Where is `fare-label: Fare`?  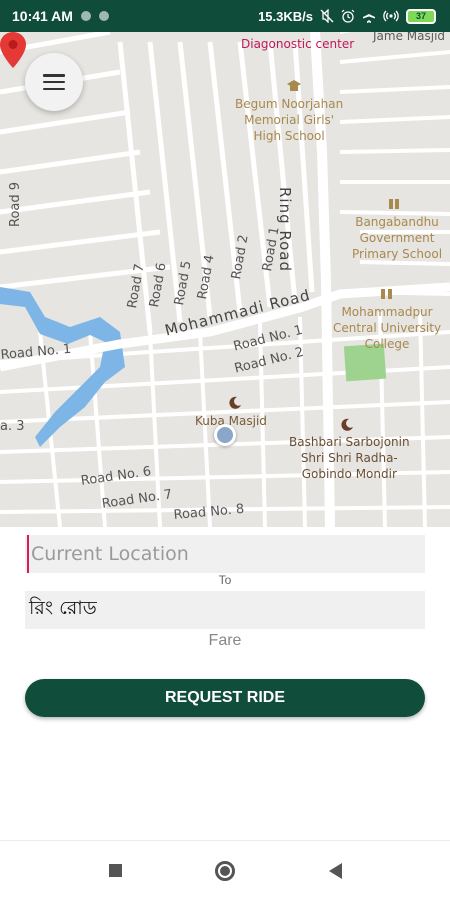
fare-label: Fare is located at coordinates (225, 640).